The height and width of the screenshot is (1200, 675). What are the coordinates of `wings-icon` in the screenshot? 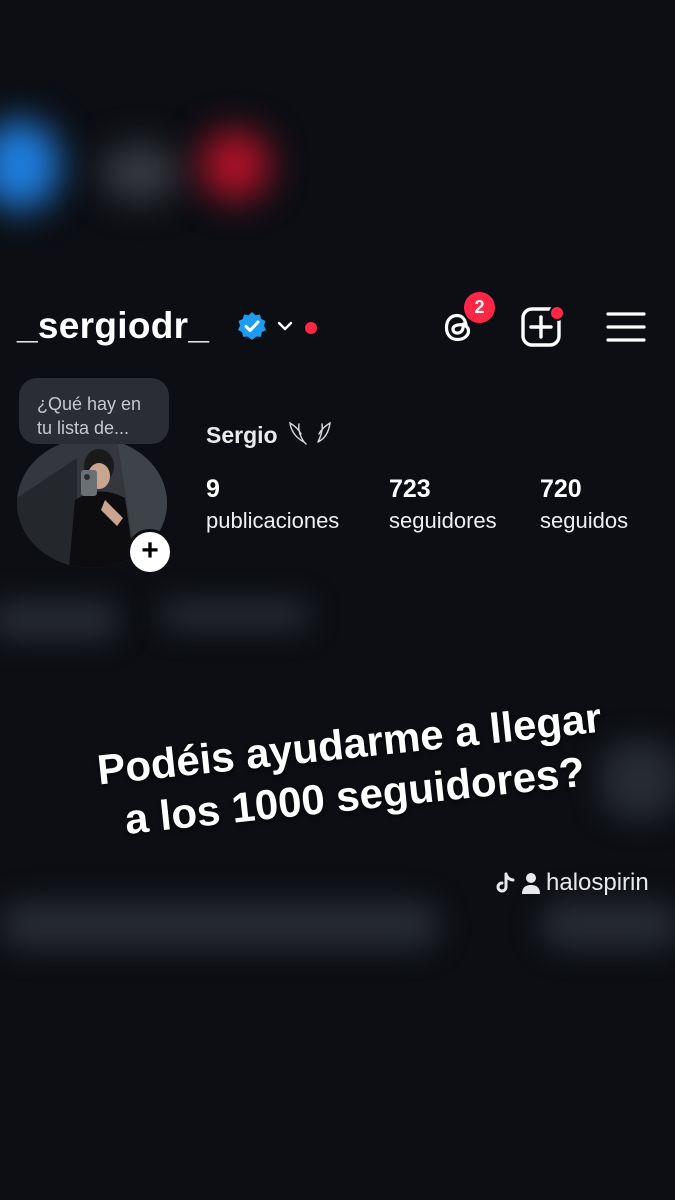 It's located at (310, 433).